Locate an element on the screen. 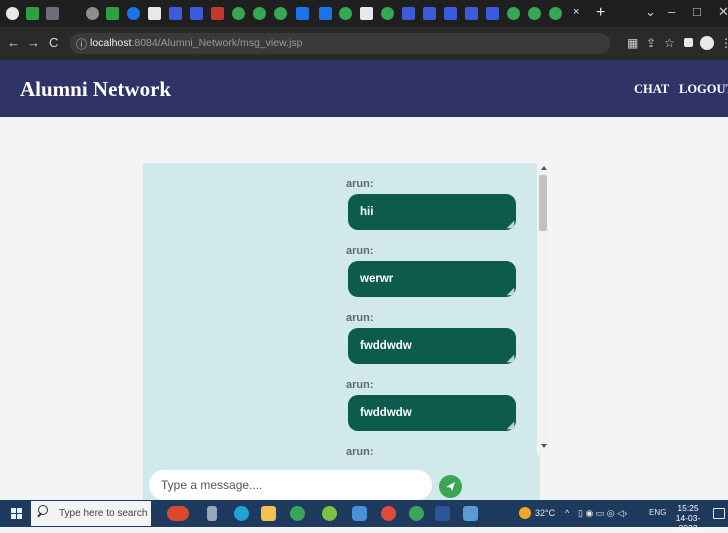 The image size is (728, 533). menu-dots-icon: ⋮ is located at coordinates (724, 43).